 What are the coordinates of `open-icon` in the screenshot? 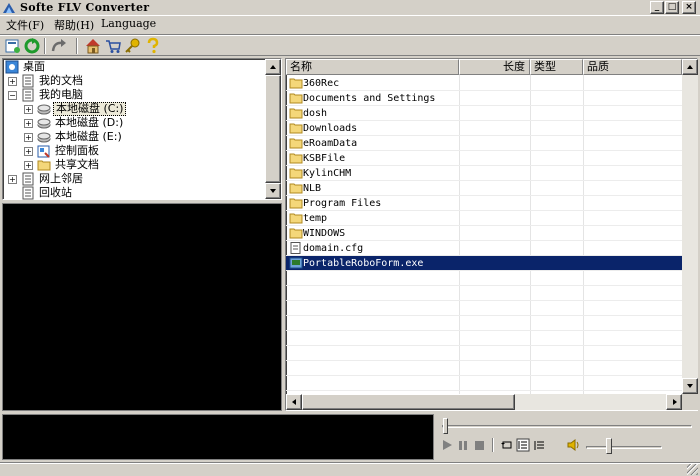 It's located at (13, 46).